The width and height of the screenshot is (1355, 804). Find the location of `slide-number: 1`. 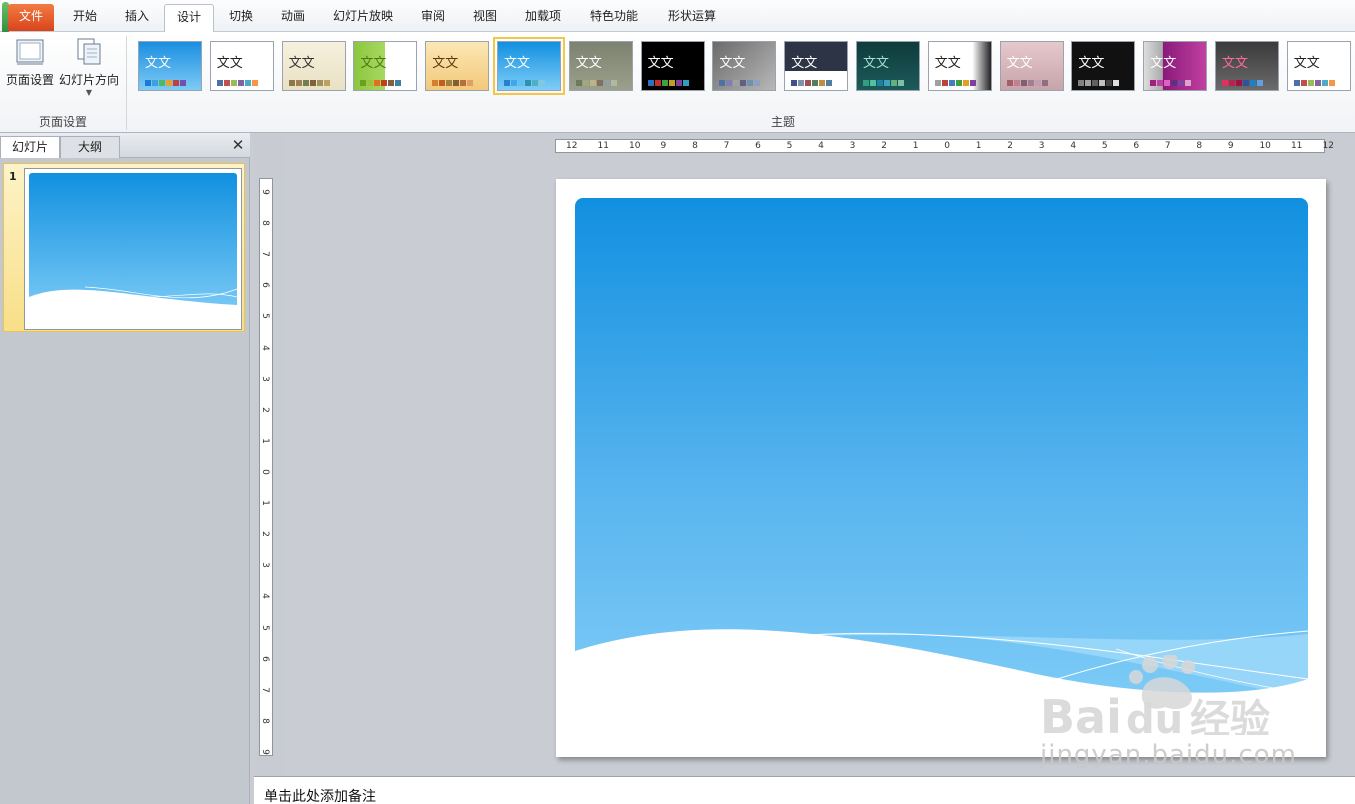

slide-number: 1 is located at coordinates (13, 176).